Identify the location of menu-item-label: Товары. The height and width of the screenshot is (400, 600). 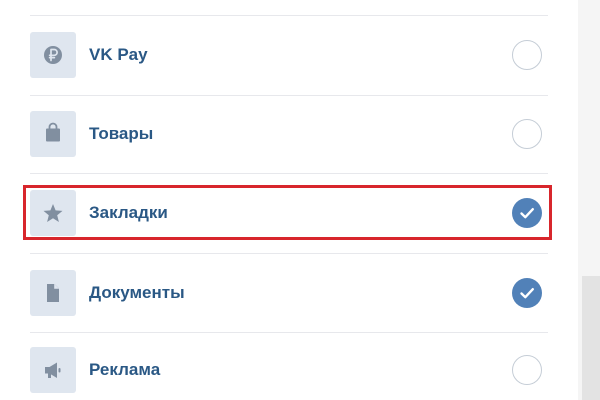
(121, 133).